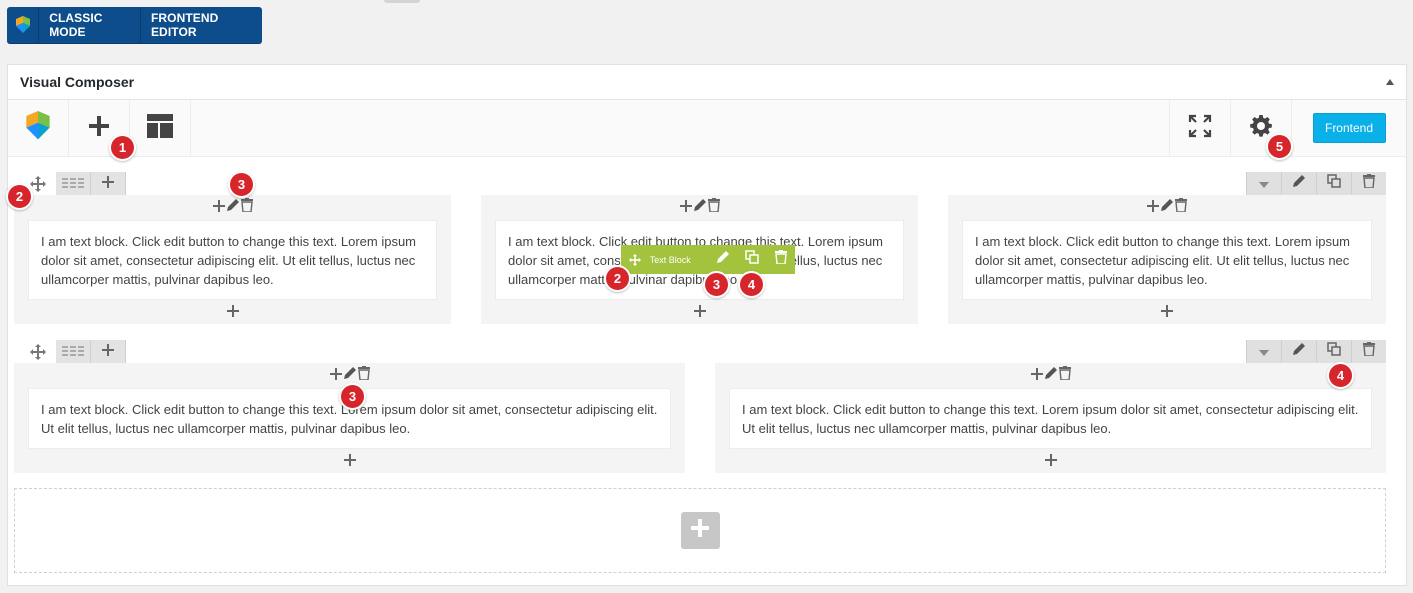 The height and width of the screenshot is (593, 1413). Describe the element at coordinates (1390, 82) in the screenshot. I see `collapse-arrow-icon` at that location.